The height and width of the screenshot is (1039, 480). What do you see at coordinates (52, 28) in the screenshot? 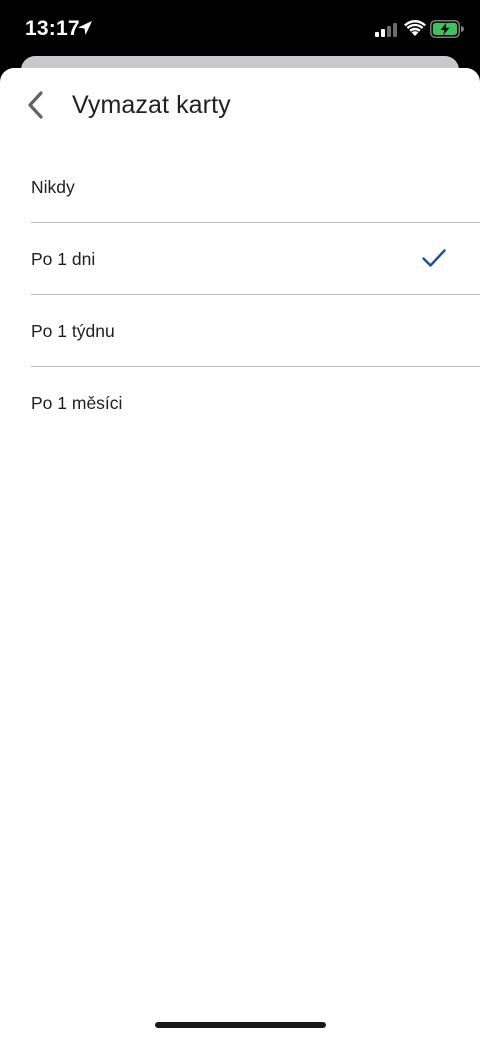
I see `status-time: 13:17` at bounding box center [52, 28].